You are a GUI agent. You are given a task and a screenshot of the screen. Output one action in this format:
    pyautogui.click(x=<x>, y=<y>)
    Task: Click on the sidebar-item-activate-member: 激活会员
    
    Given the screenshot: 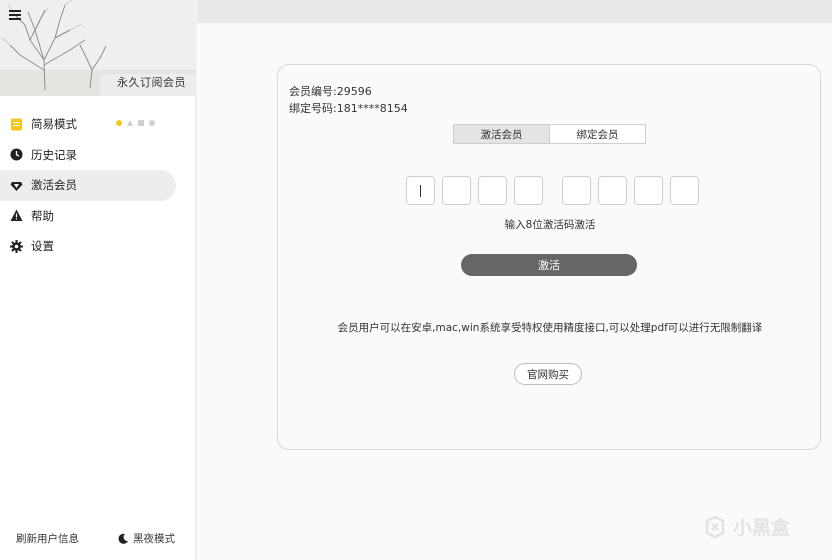 What is the action you would take?
    pyautogui.click(x=88, y=185)
    